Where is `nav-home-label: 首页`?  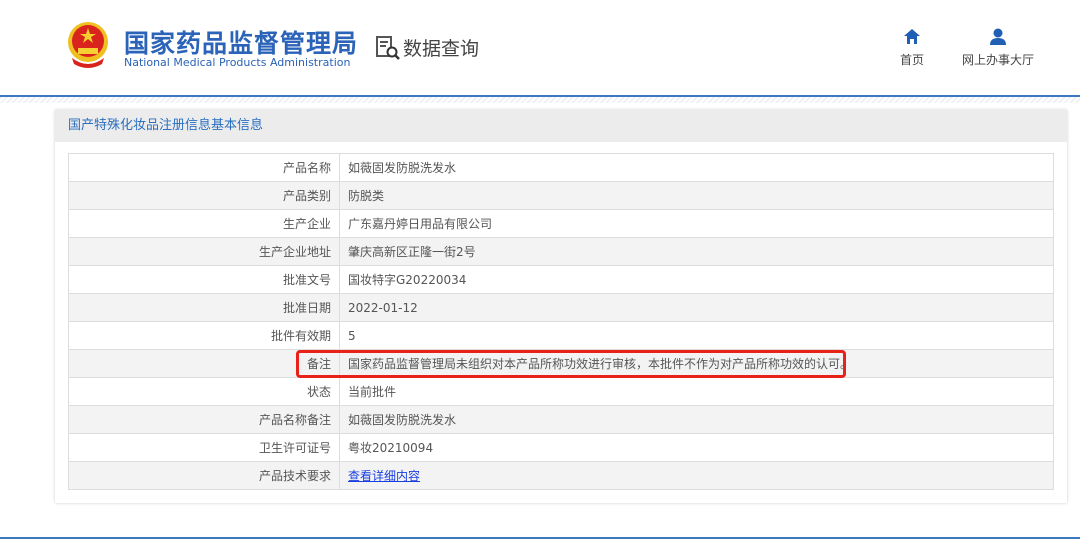 nav-home-label: 首页 is located at coordinates (912, 60).